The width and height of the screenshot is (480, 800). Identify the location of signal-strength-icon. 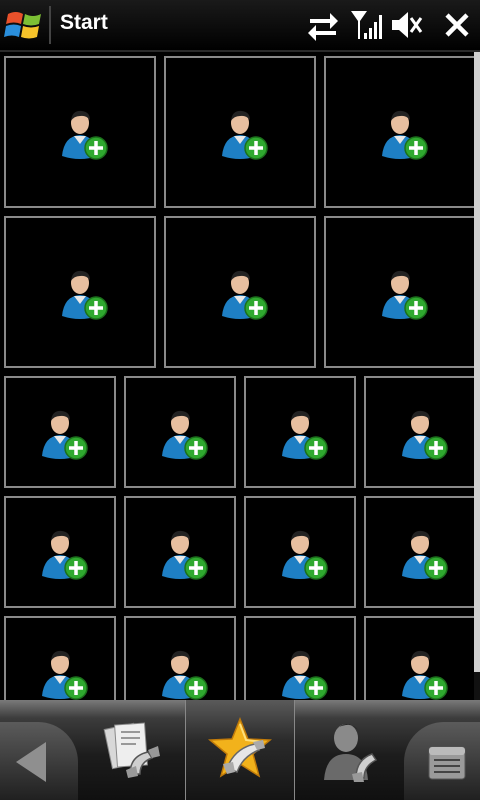
(367, 25).